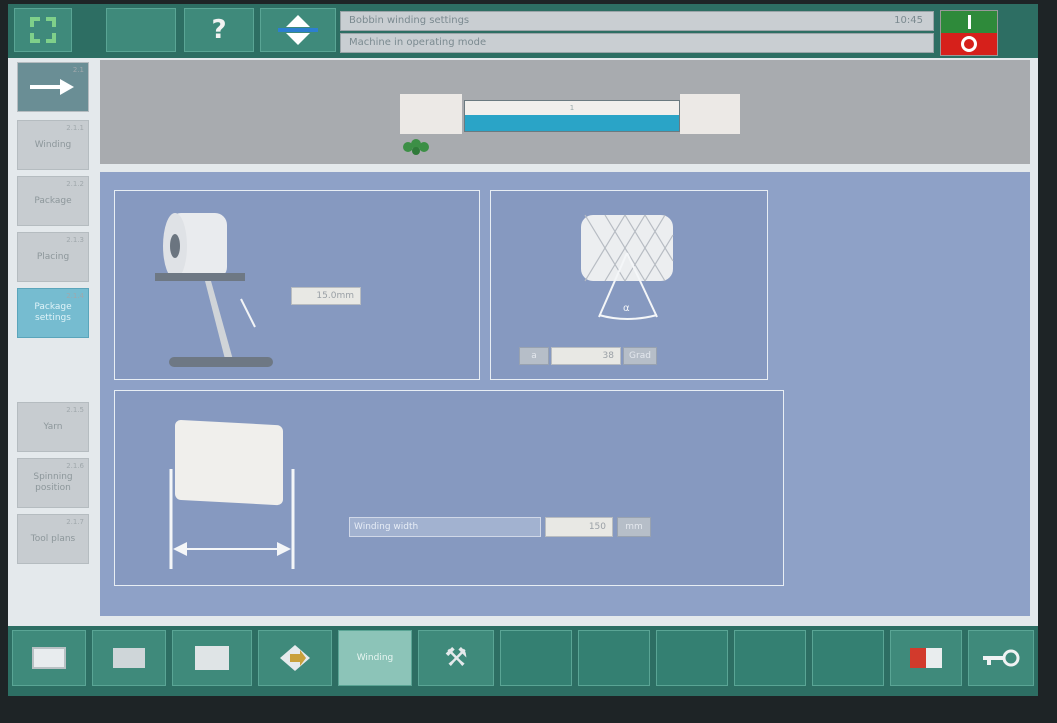  What do you see at coordinates (416, 147) in the screenshot?
I see `clover-icon` at bounding box center [416, 147].